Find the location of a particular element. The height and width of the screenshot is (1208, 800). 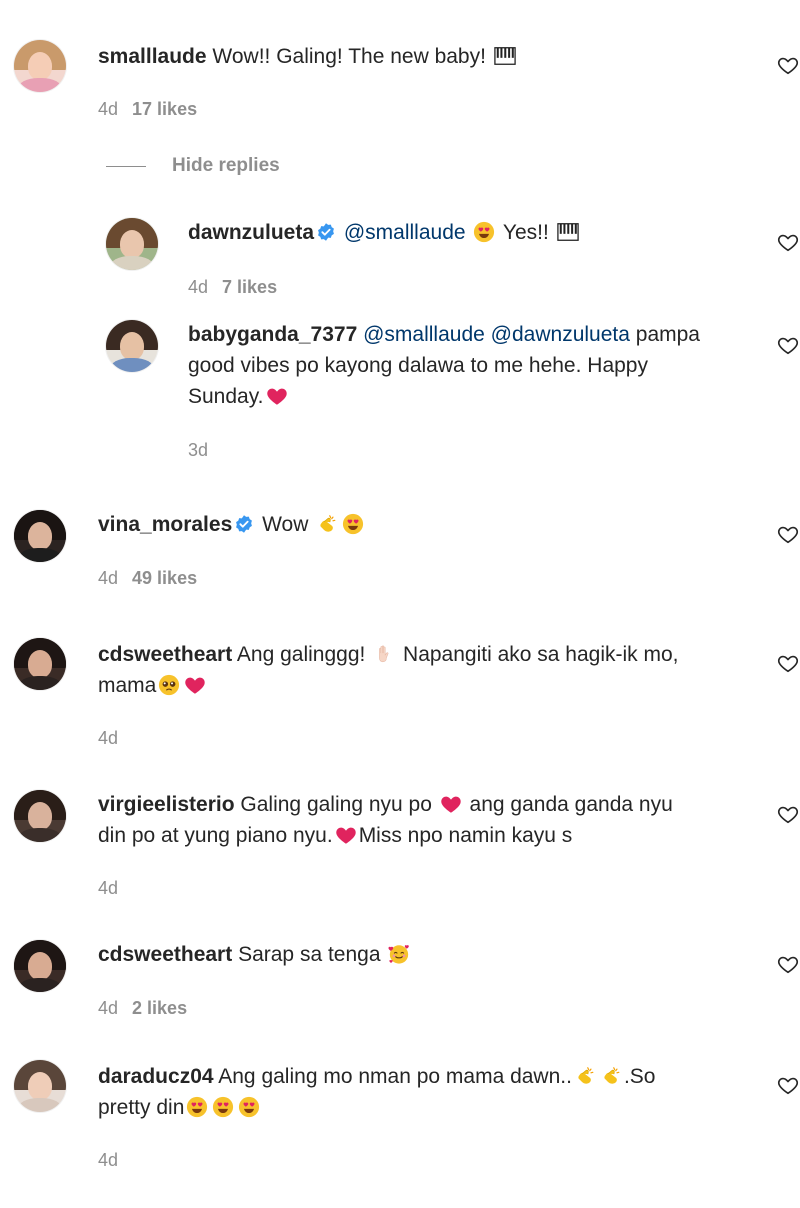

hide-replies-button: Hide replies is located at coordinates (193, 166).